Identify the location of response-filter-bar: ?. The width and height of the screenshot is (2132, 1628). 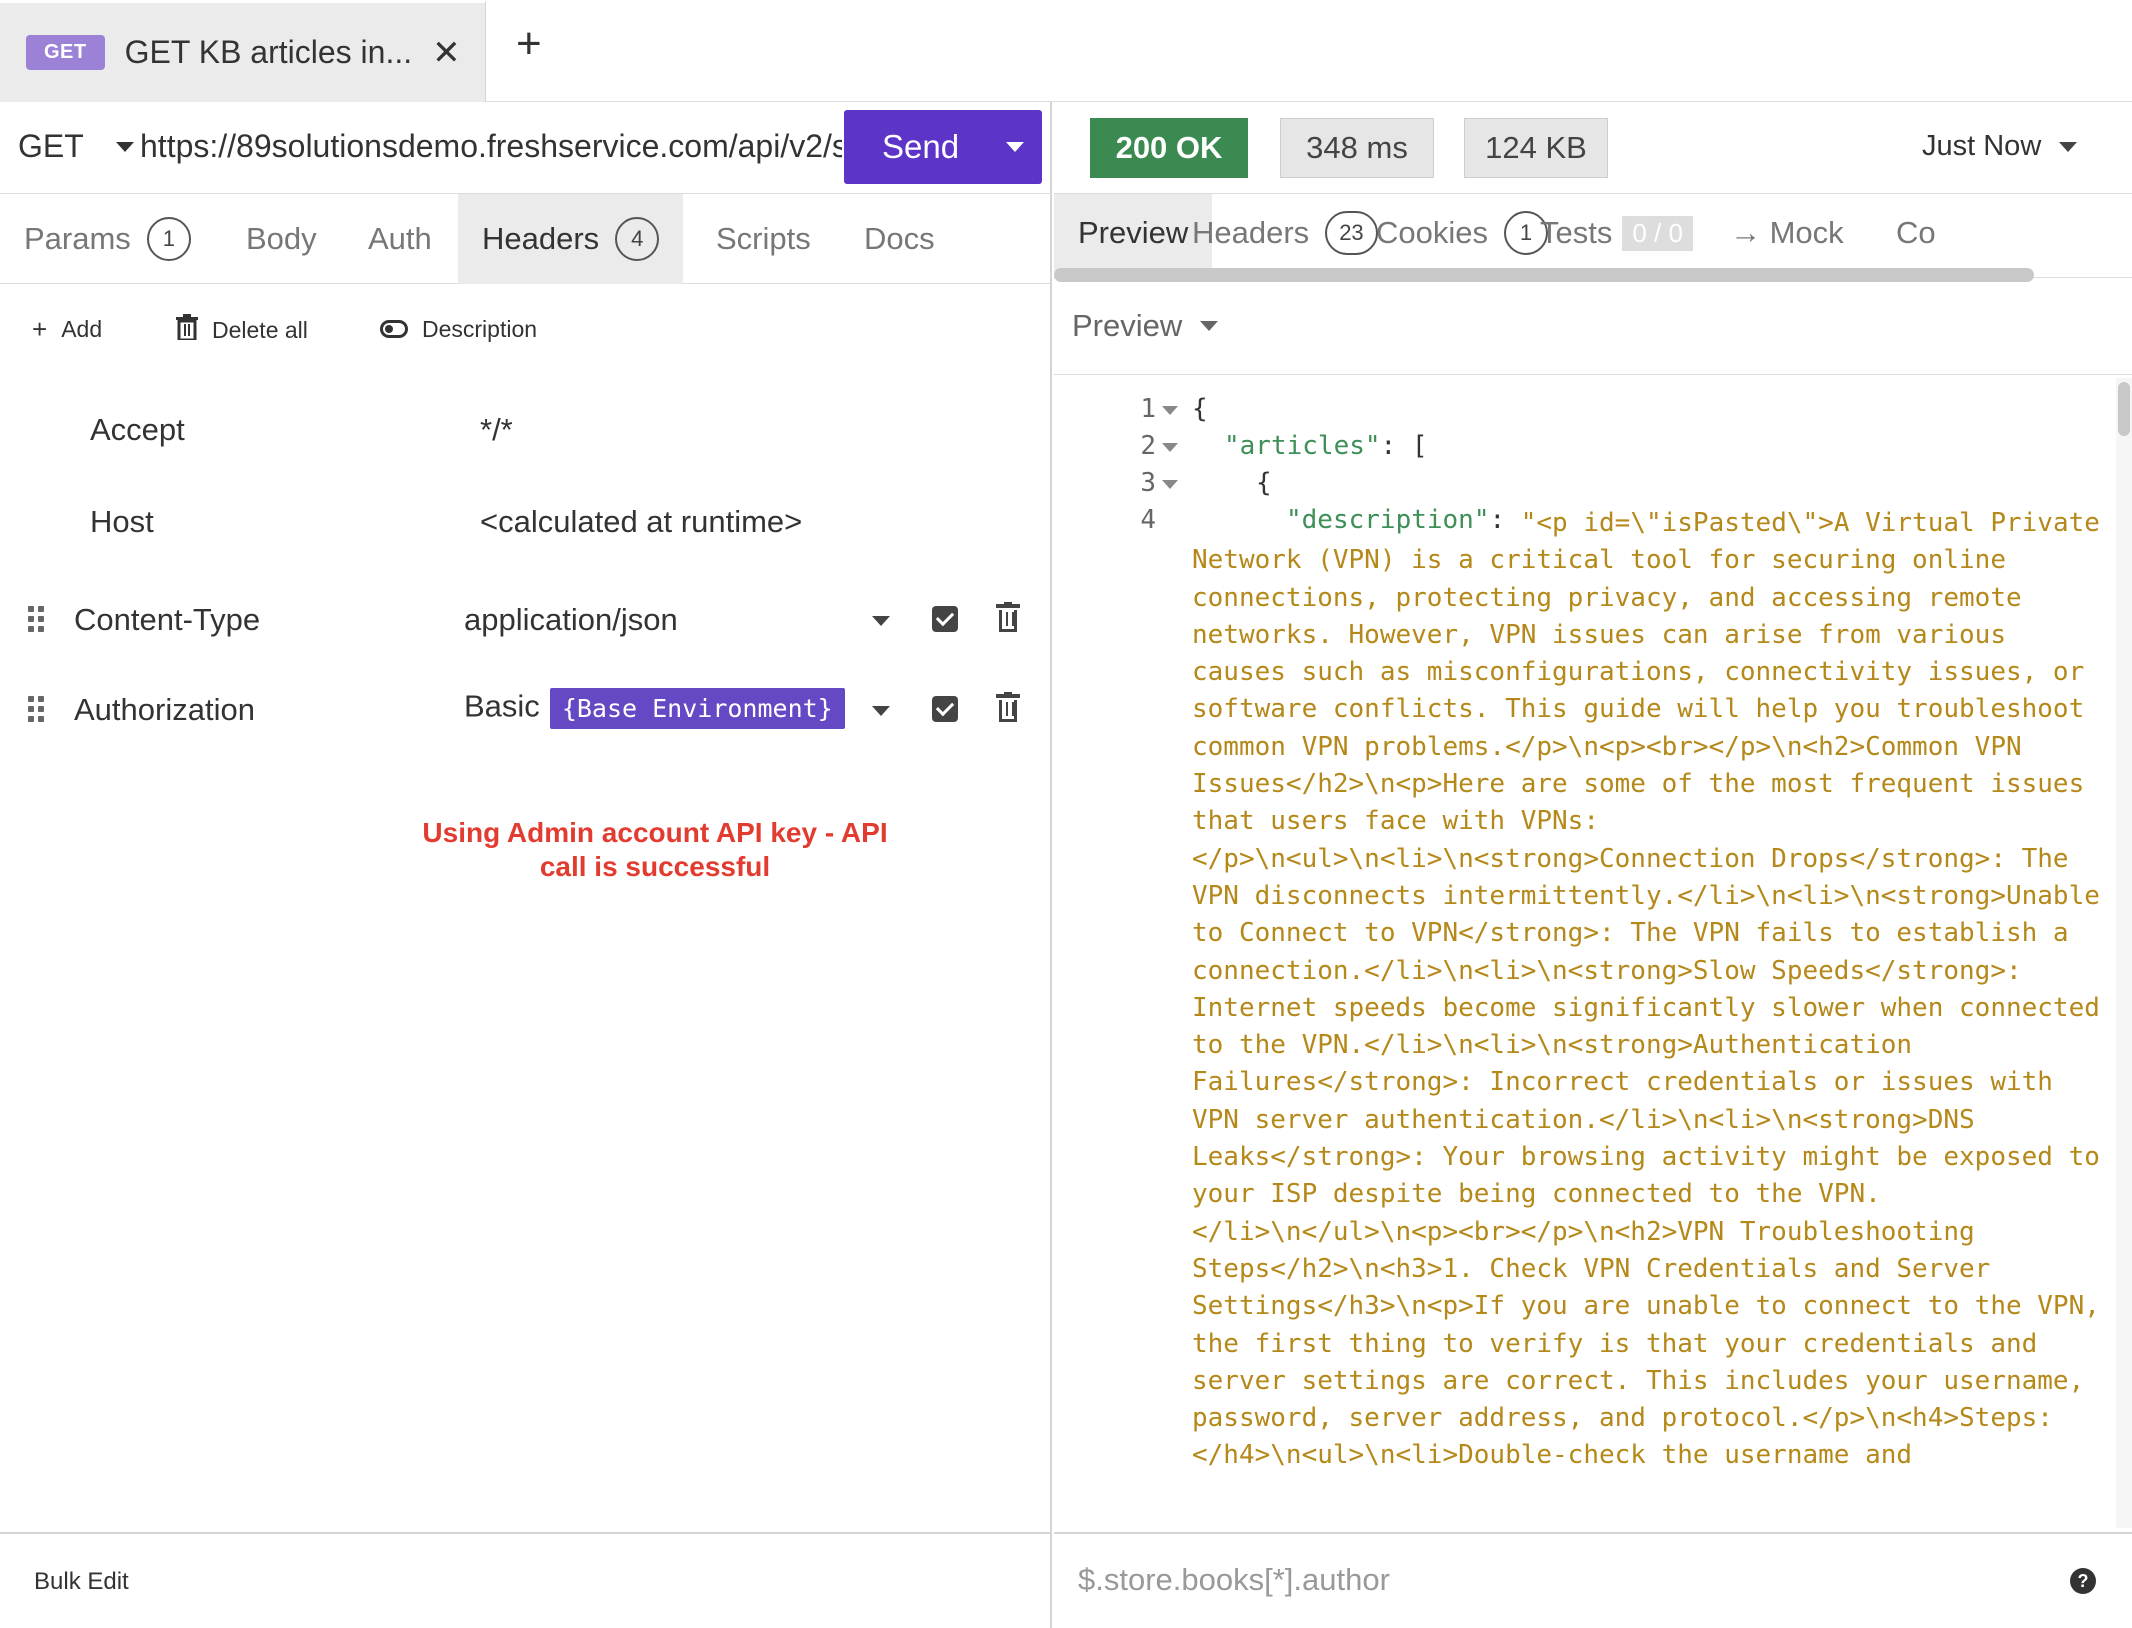
(1593, 1580).